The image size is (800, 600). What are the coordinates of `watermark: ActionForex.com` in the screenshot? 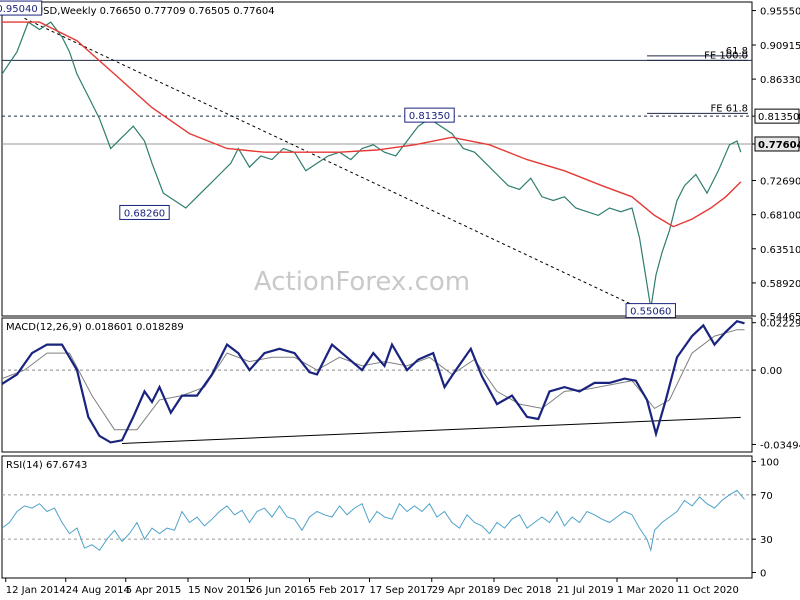 It's located at (362, 282).